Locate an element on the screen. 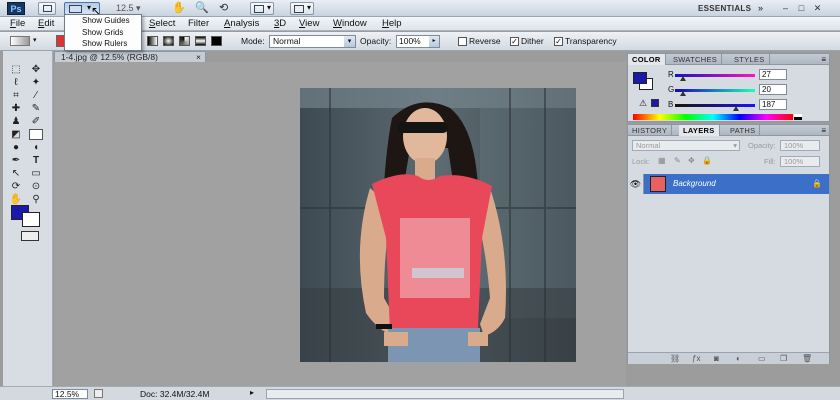 The width and height of the screenshot is (840, 400). radial-gradient-icon is located at coordinates (168, 41).